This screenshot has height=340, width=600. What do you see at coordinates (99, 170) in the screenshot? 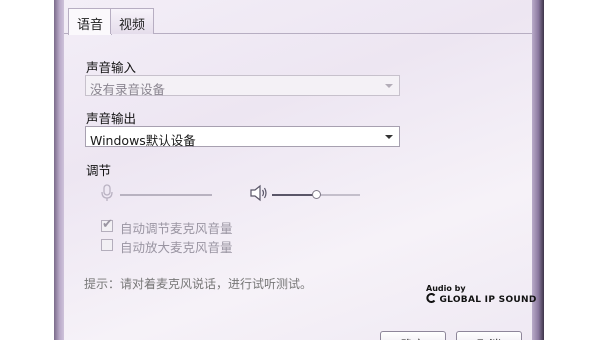
I see `adjust-label: 调节` at bounding box center [99, 170].